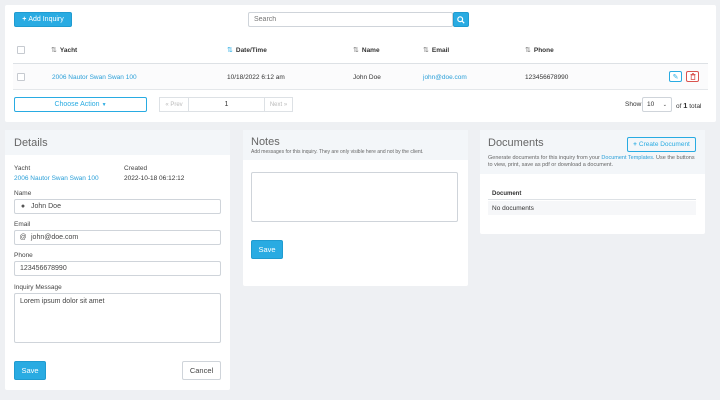  What do you see at coordinates (23, 193) in the screenshot?
I see `name-label: Name` at bounding box center [23, 193].